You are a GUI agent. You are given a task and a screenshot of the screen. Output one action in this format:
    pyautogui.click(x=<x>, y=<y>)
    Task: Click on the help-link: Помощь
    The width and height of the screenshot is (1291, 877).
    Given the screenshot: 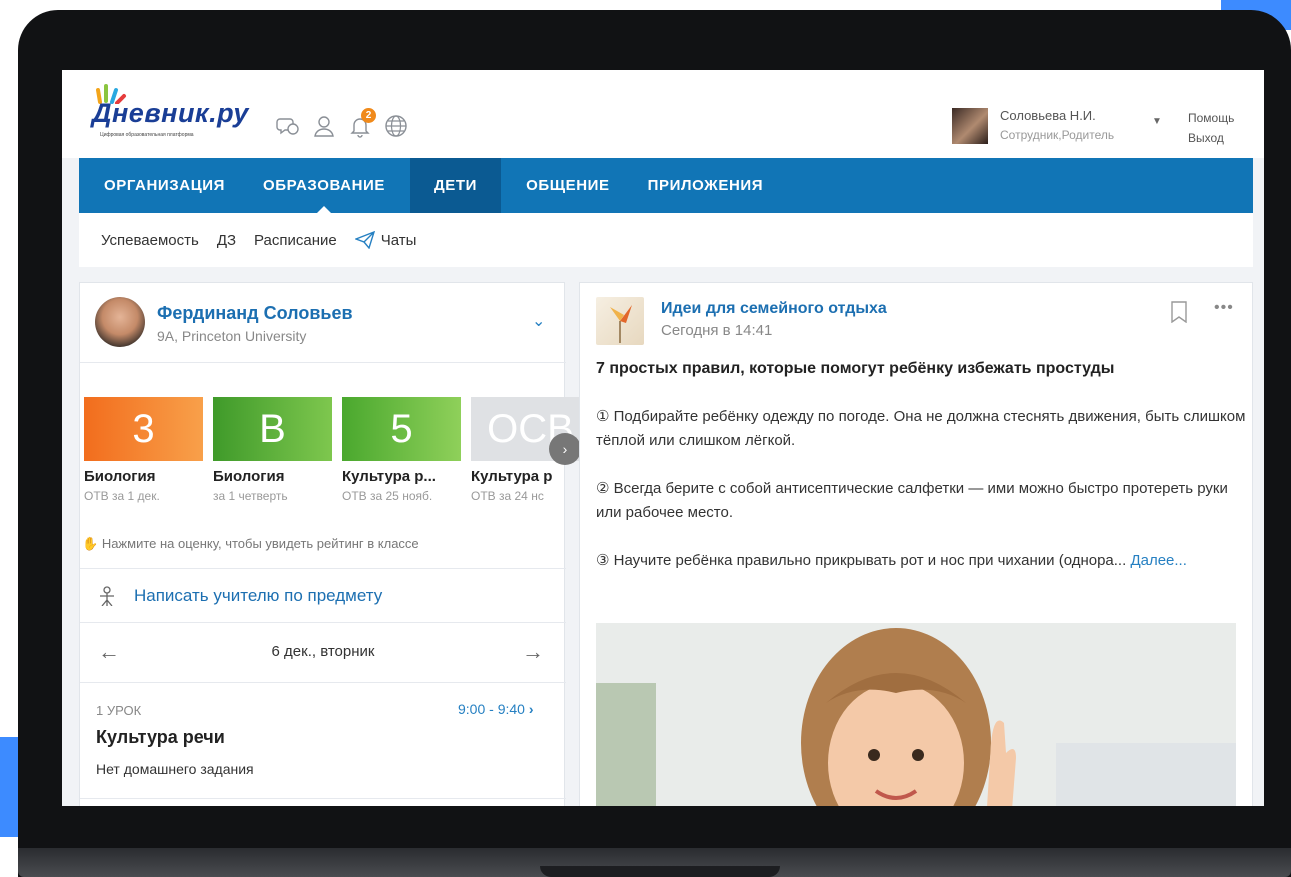 What is the action you would take?
    pyautogui.click(x=1211, y=118)
    